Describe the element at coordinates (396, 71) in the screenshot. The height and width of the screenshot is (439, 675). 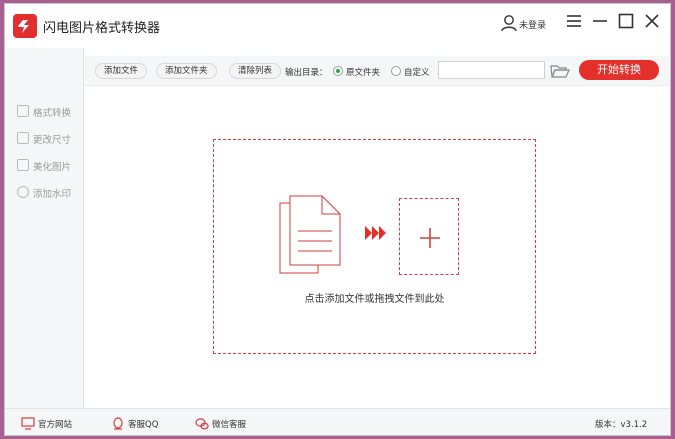
I see `custom-folder-radio` at that location.